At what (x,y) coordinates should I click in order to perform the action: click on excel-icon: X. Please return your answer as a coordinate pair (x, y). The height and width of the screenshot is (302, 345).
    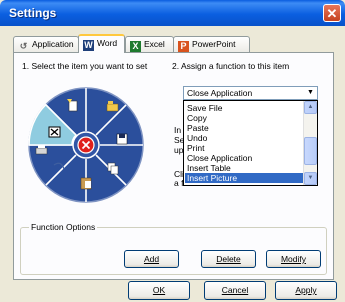
    Looking at the image, I should click on (135, 46).